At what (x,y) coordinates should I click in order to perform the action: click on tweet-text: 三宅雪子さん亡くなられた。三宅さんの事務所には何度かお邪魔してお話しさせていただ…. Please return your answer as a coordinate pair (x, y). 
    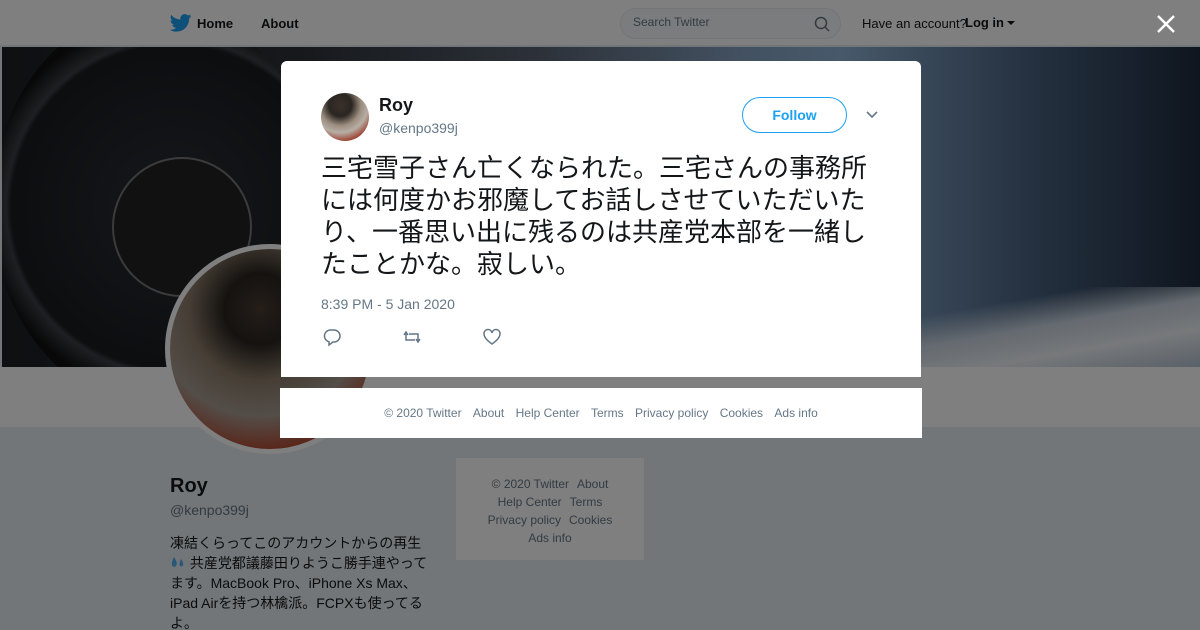
    Looking at the image, I should click on (594, 217).